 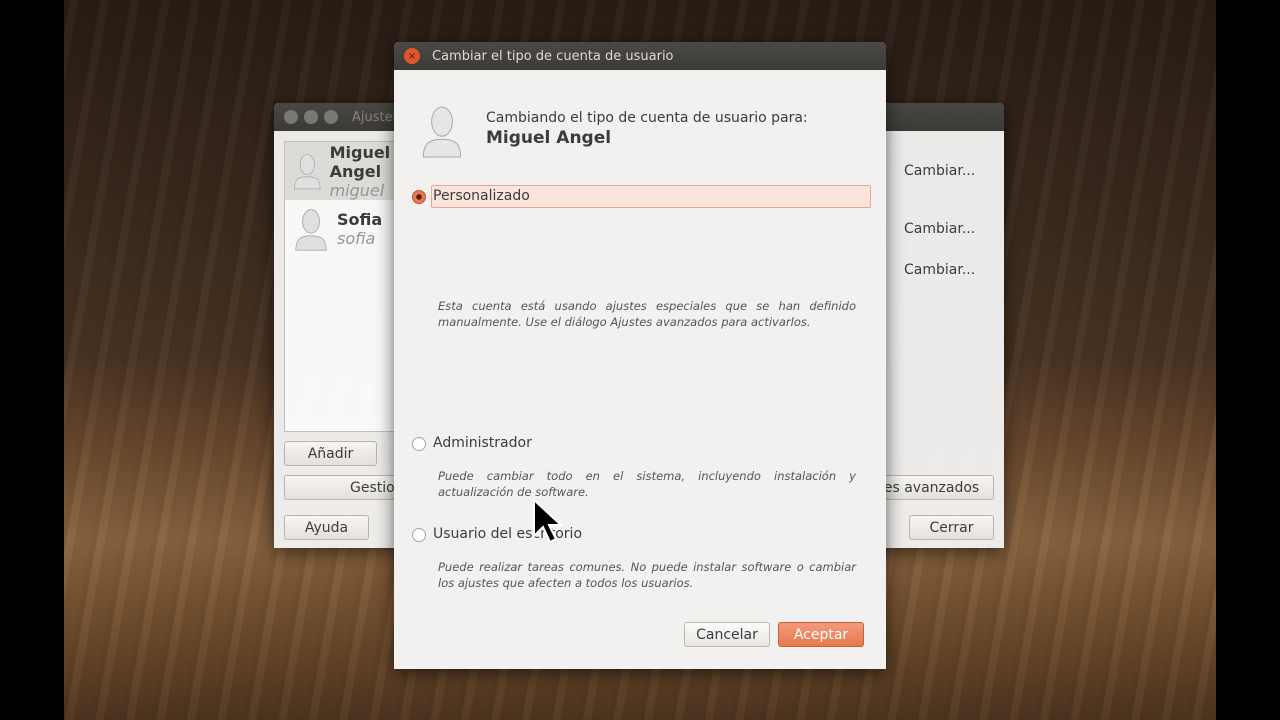 What do you see at coordinates (311, 117) in the screenshot?
I see `minimize-icon` at bounding box center [311, 117].